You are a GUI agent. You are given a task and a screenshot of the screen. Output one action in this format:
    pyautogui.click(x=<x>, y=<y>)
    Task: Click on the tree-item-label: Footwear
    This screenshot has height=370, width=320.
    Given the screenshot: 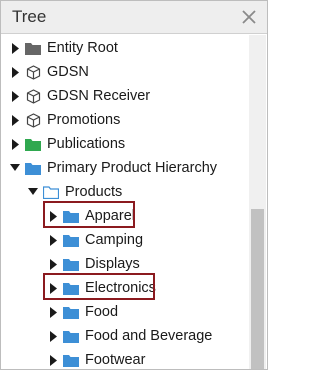 What is the action you would take?
    pyautogui.click(x=115, y=360)
    